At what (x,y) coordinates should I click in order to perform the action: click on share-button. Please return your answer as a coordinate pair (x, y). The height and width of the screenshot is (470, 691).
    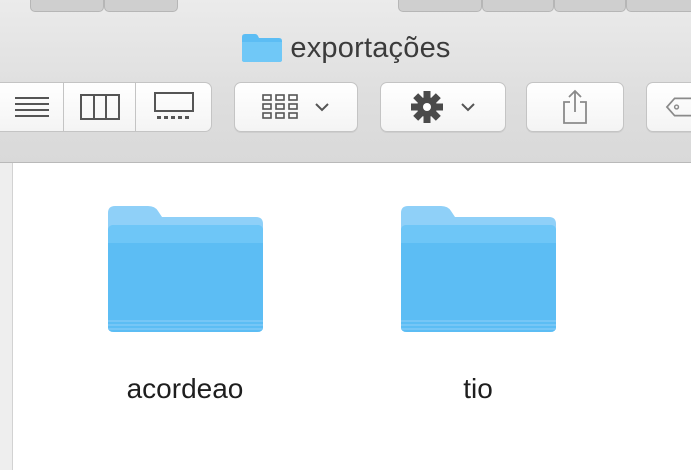
    Looking at the image, I should click on (575, 107).